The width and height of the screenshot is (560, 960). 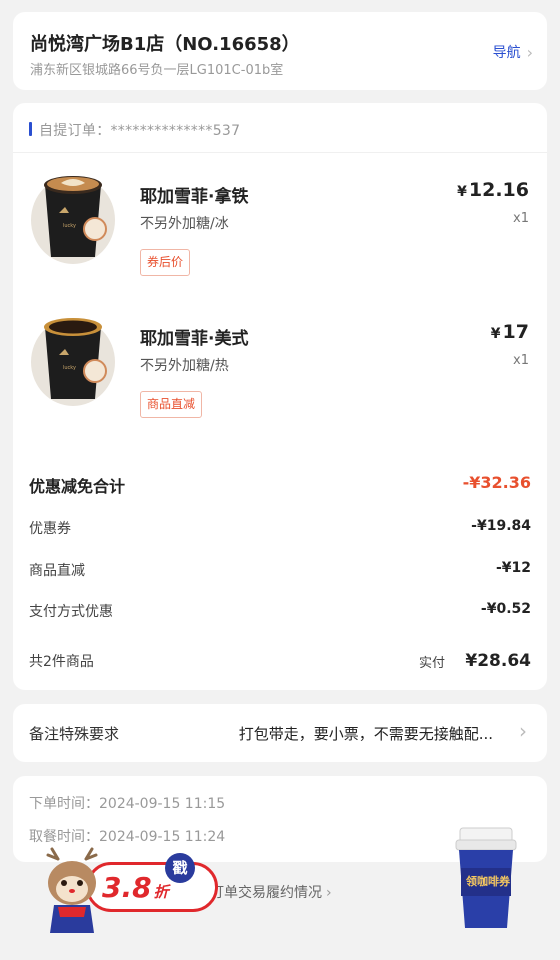 I want to click on order-header-marker, so click(x=30, y=129).